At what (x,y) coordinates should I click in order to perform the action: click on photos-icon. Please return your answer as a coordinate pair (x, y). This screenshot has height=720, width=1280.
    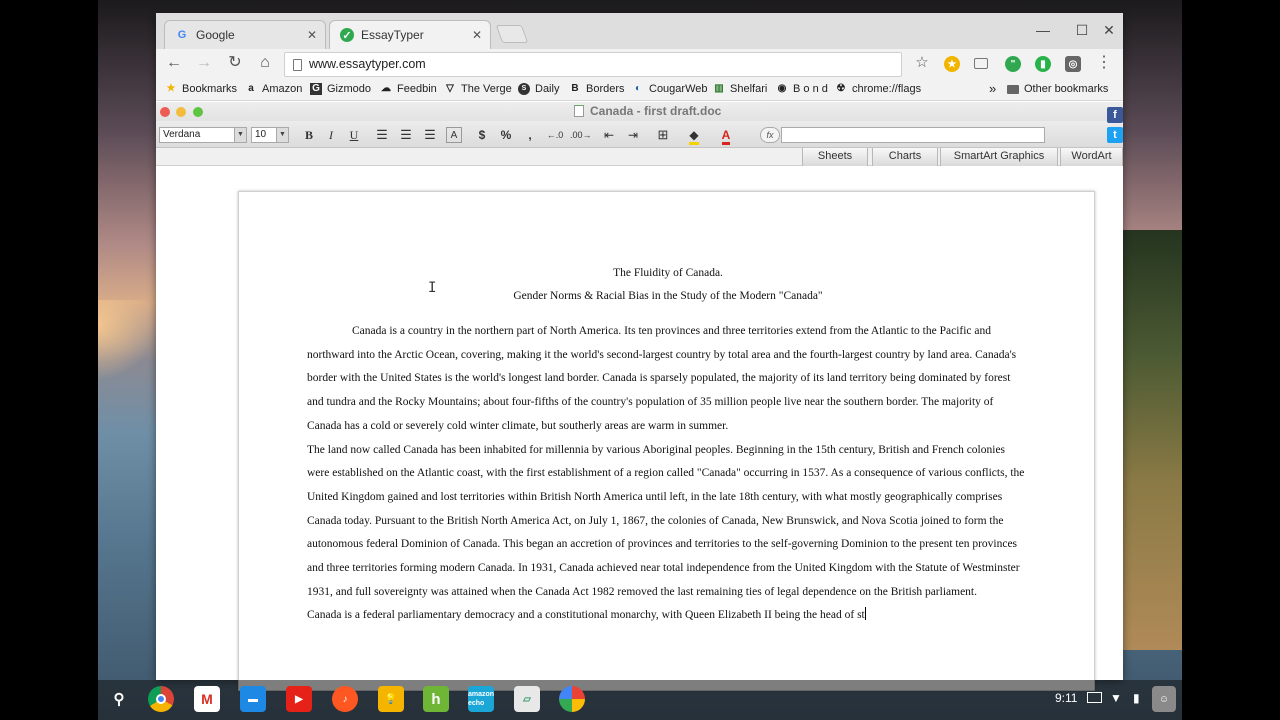
    Looking at the image, I should click on (572, 699).